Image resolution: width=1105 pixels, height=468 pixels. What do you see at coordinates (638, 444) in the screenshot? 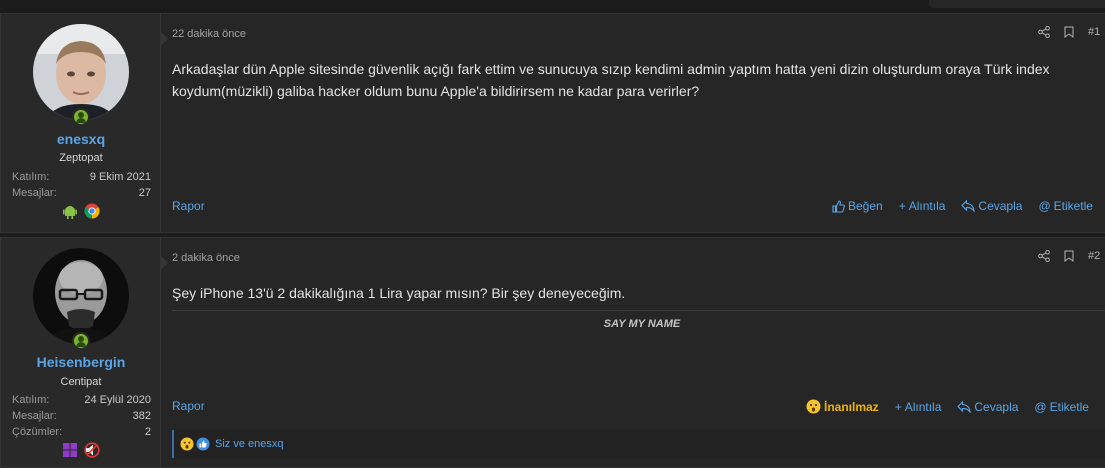
I see `reactions-bar: Siz ve enesxq` at bounding box center [638, 444].